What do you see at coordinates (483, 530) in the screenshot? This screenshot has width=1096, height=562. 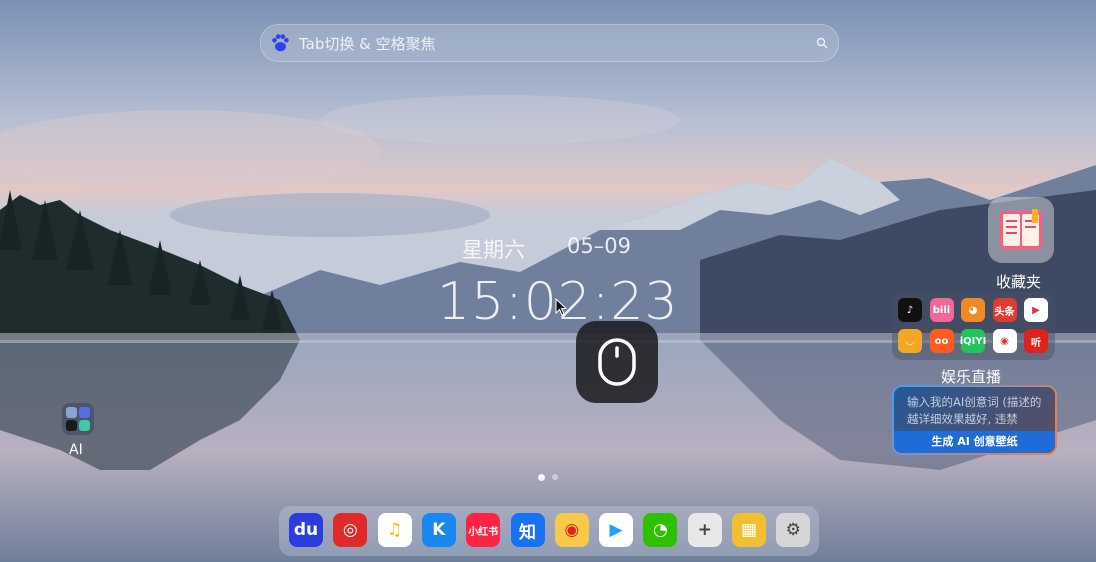 I see `dock-xiaohongshu-icon: 小红书` at bounding box center [483, 530].